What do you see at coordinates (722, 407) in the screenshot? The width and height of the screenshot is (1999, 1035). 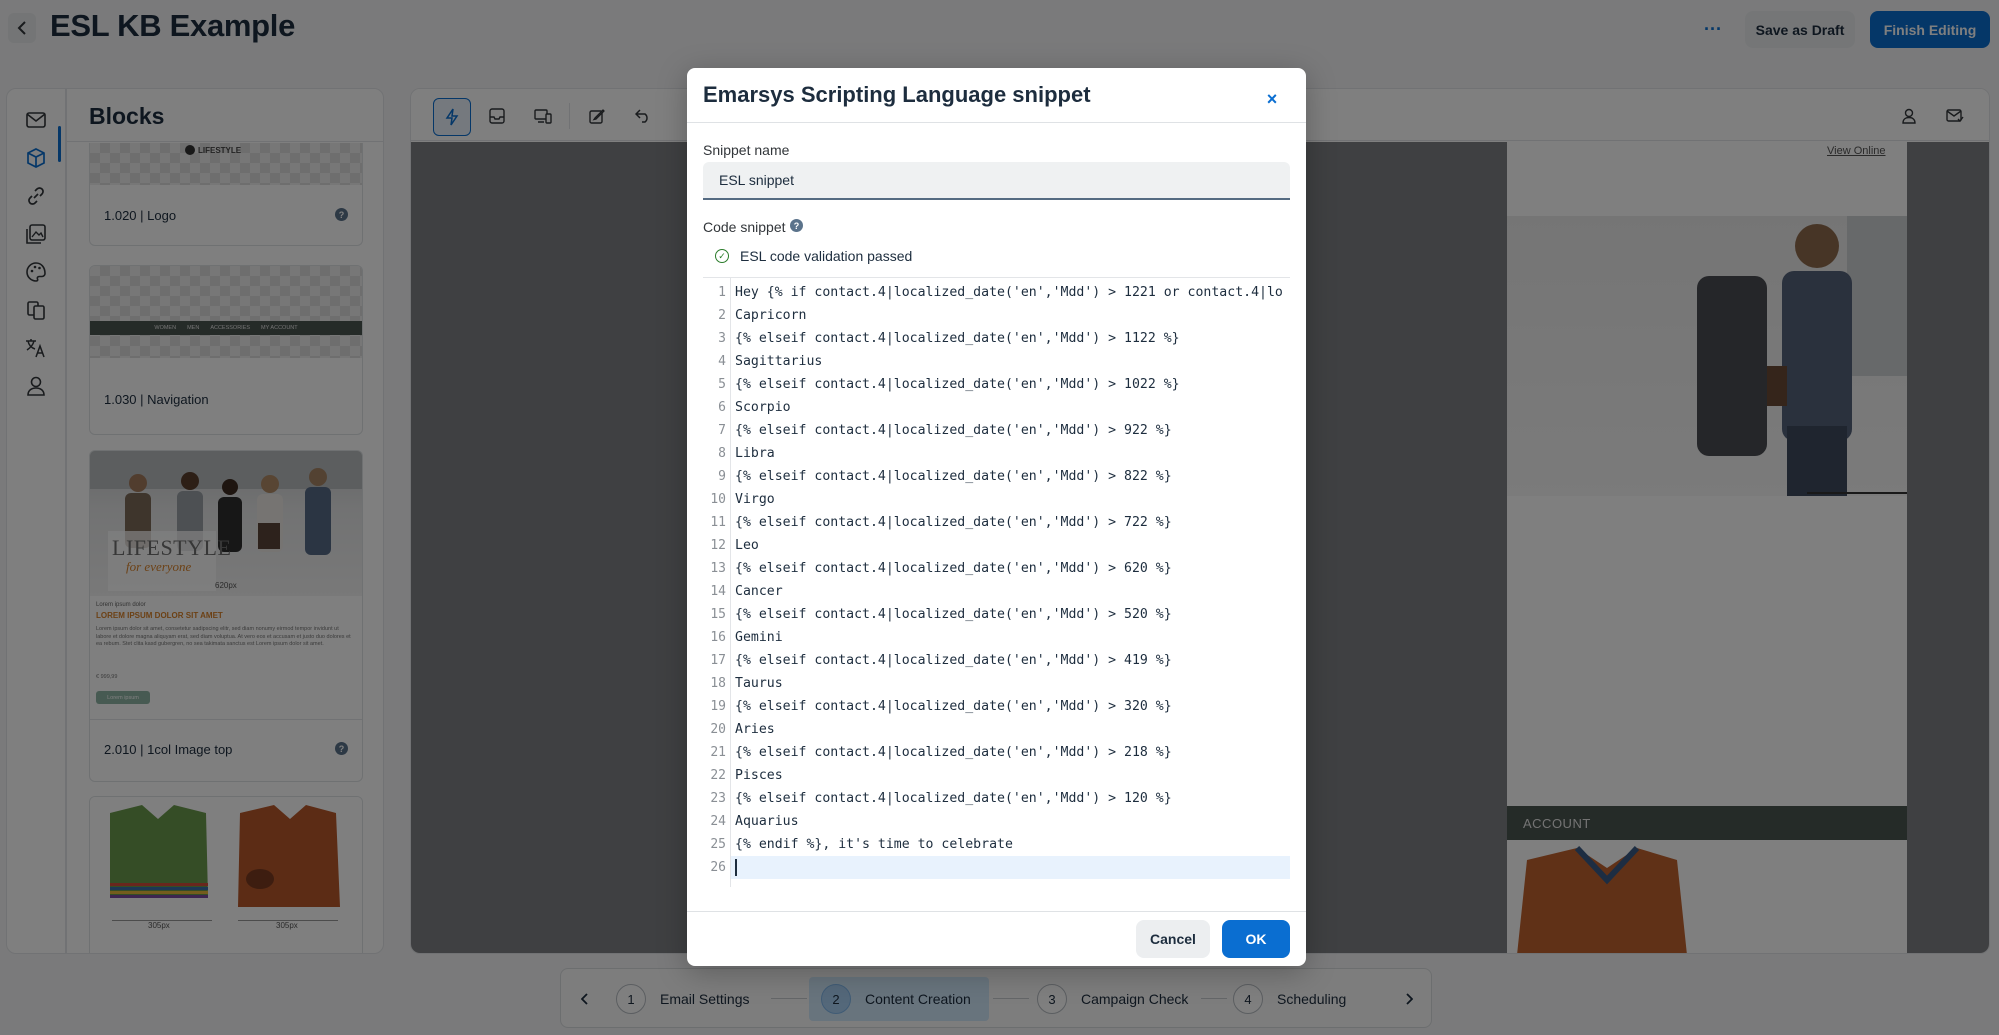 I see `line-number: 6` at bounding box center [722, 407].